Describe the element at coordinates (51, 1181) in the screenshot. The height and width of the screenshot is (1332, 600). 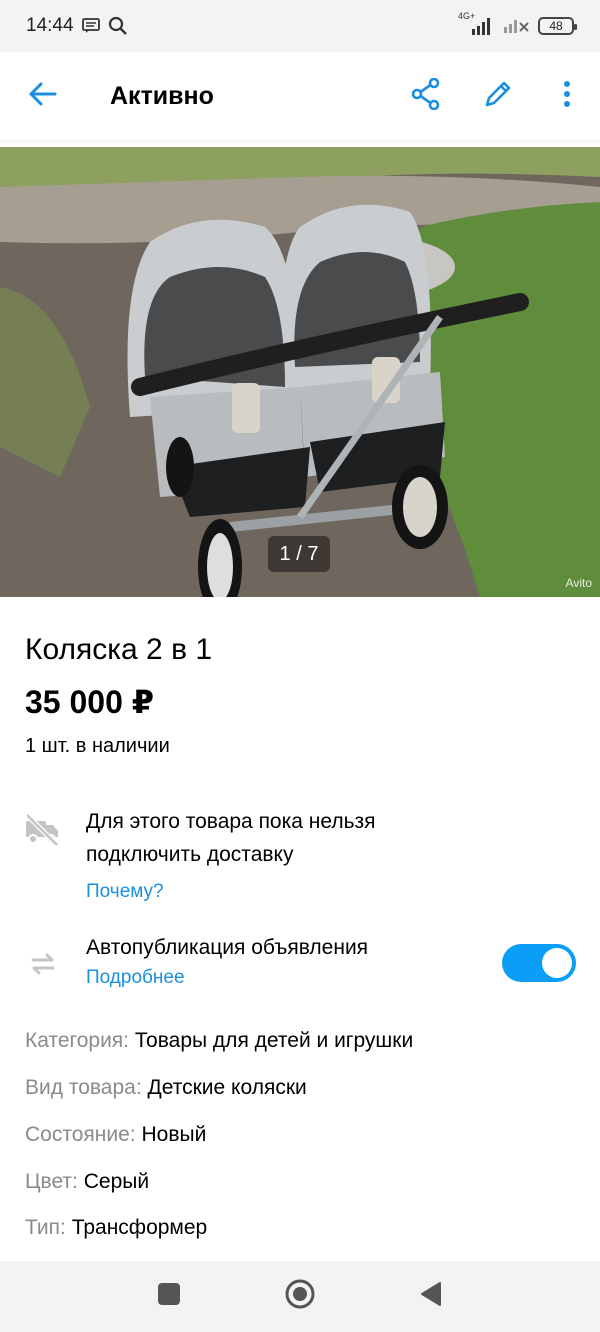
I see `attribute-key: Цвет:` at that location.